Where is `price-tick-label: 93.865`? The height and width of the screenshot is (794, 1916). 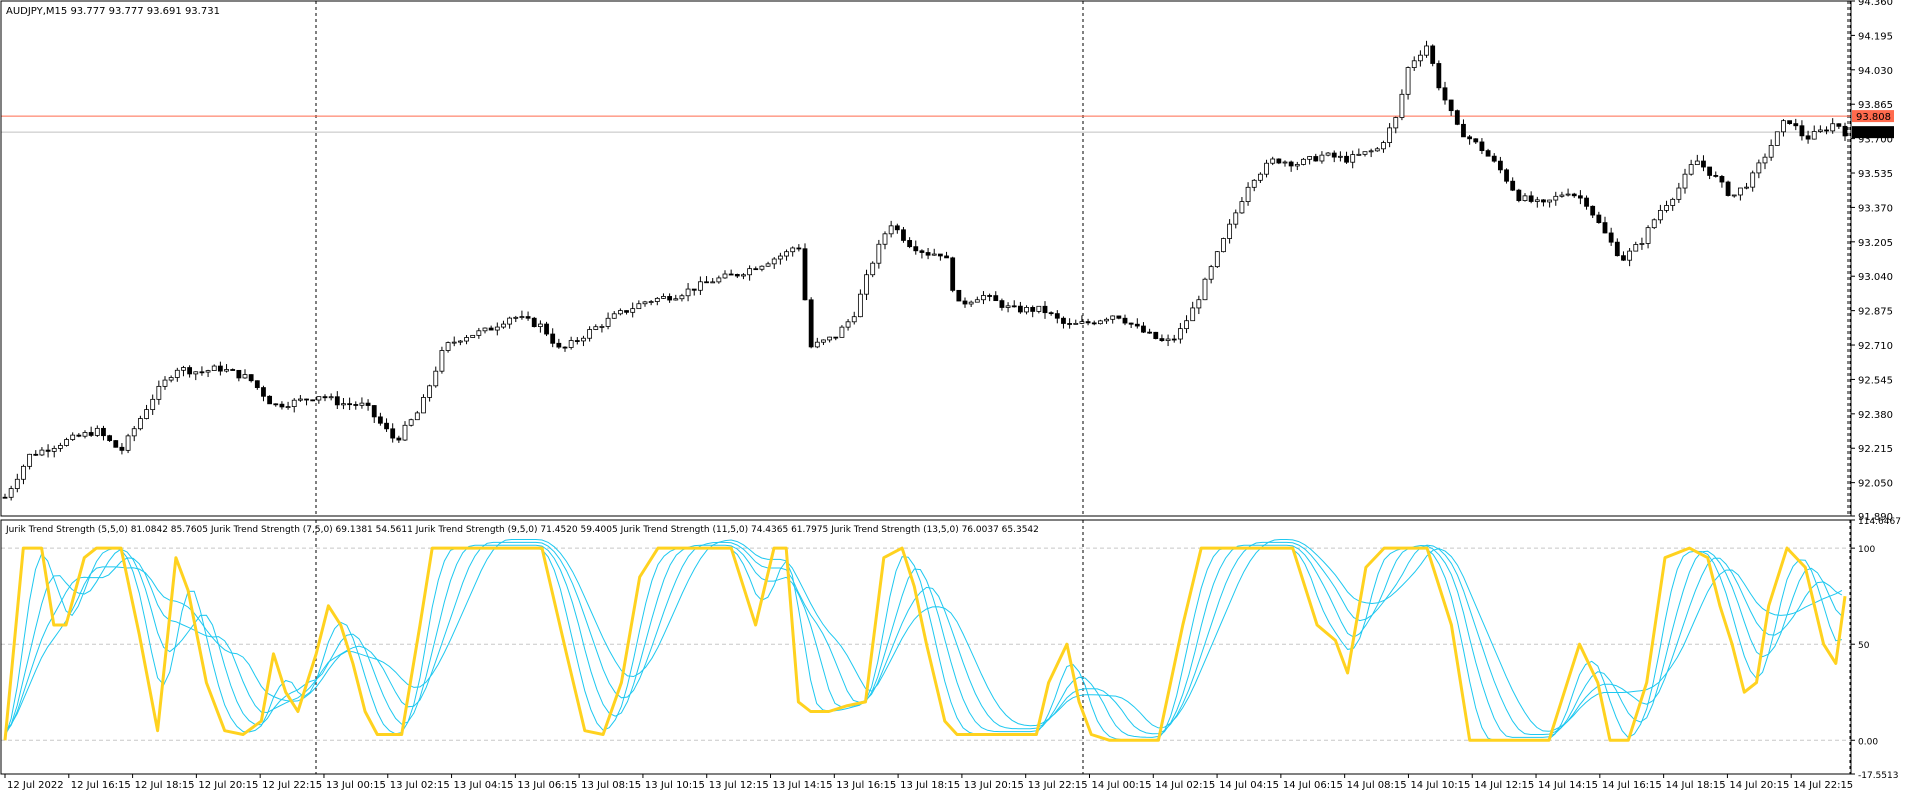
price-tick-label: 93.865 is located at coordinates (1875, 105).